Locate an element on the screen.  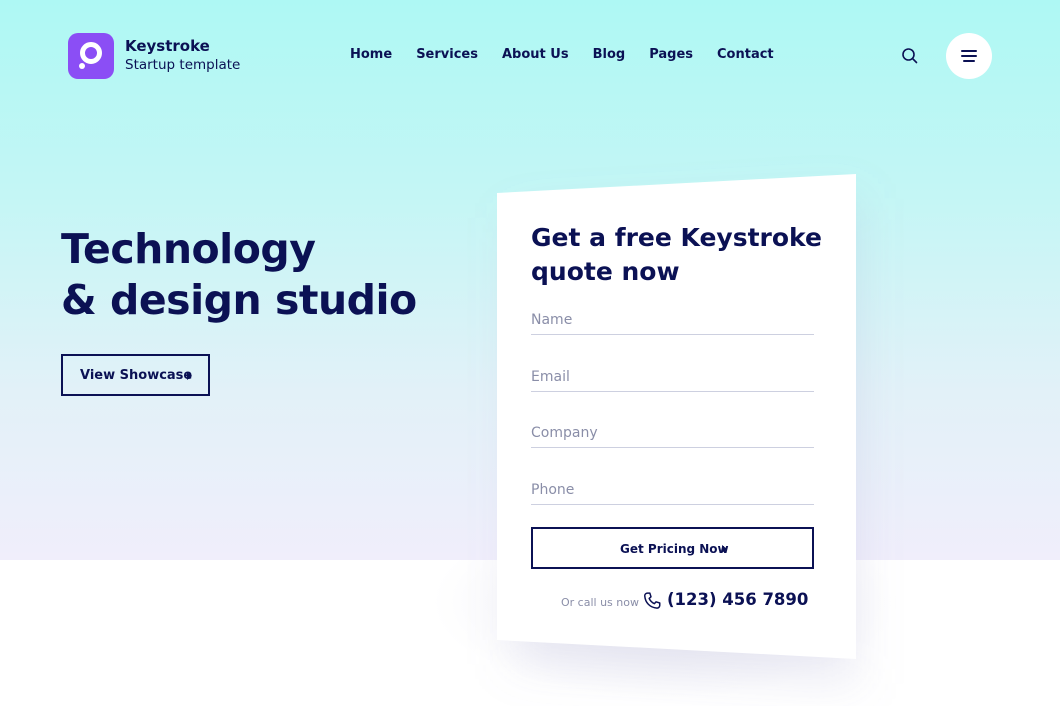
quote-form-title: Get a free Keystroke quote now is located at coordinates (676, 254).